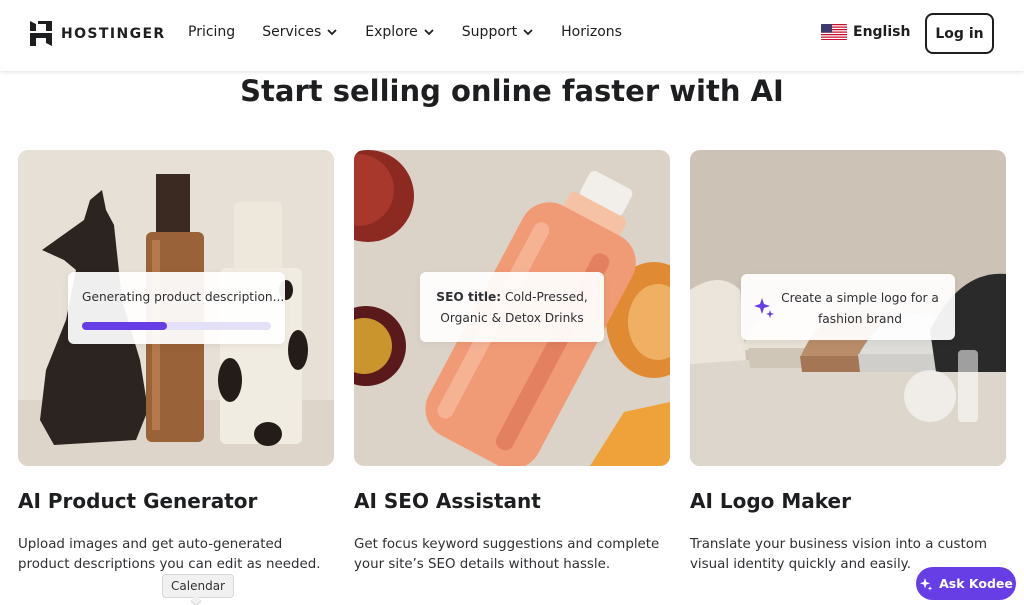 This screenshot has height=605, width=1024. Describe the element at coordinates (512, 501) in the screenshot. I see `card-title: AI SEO Assistant` at that location.